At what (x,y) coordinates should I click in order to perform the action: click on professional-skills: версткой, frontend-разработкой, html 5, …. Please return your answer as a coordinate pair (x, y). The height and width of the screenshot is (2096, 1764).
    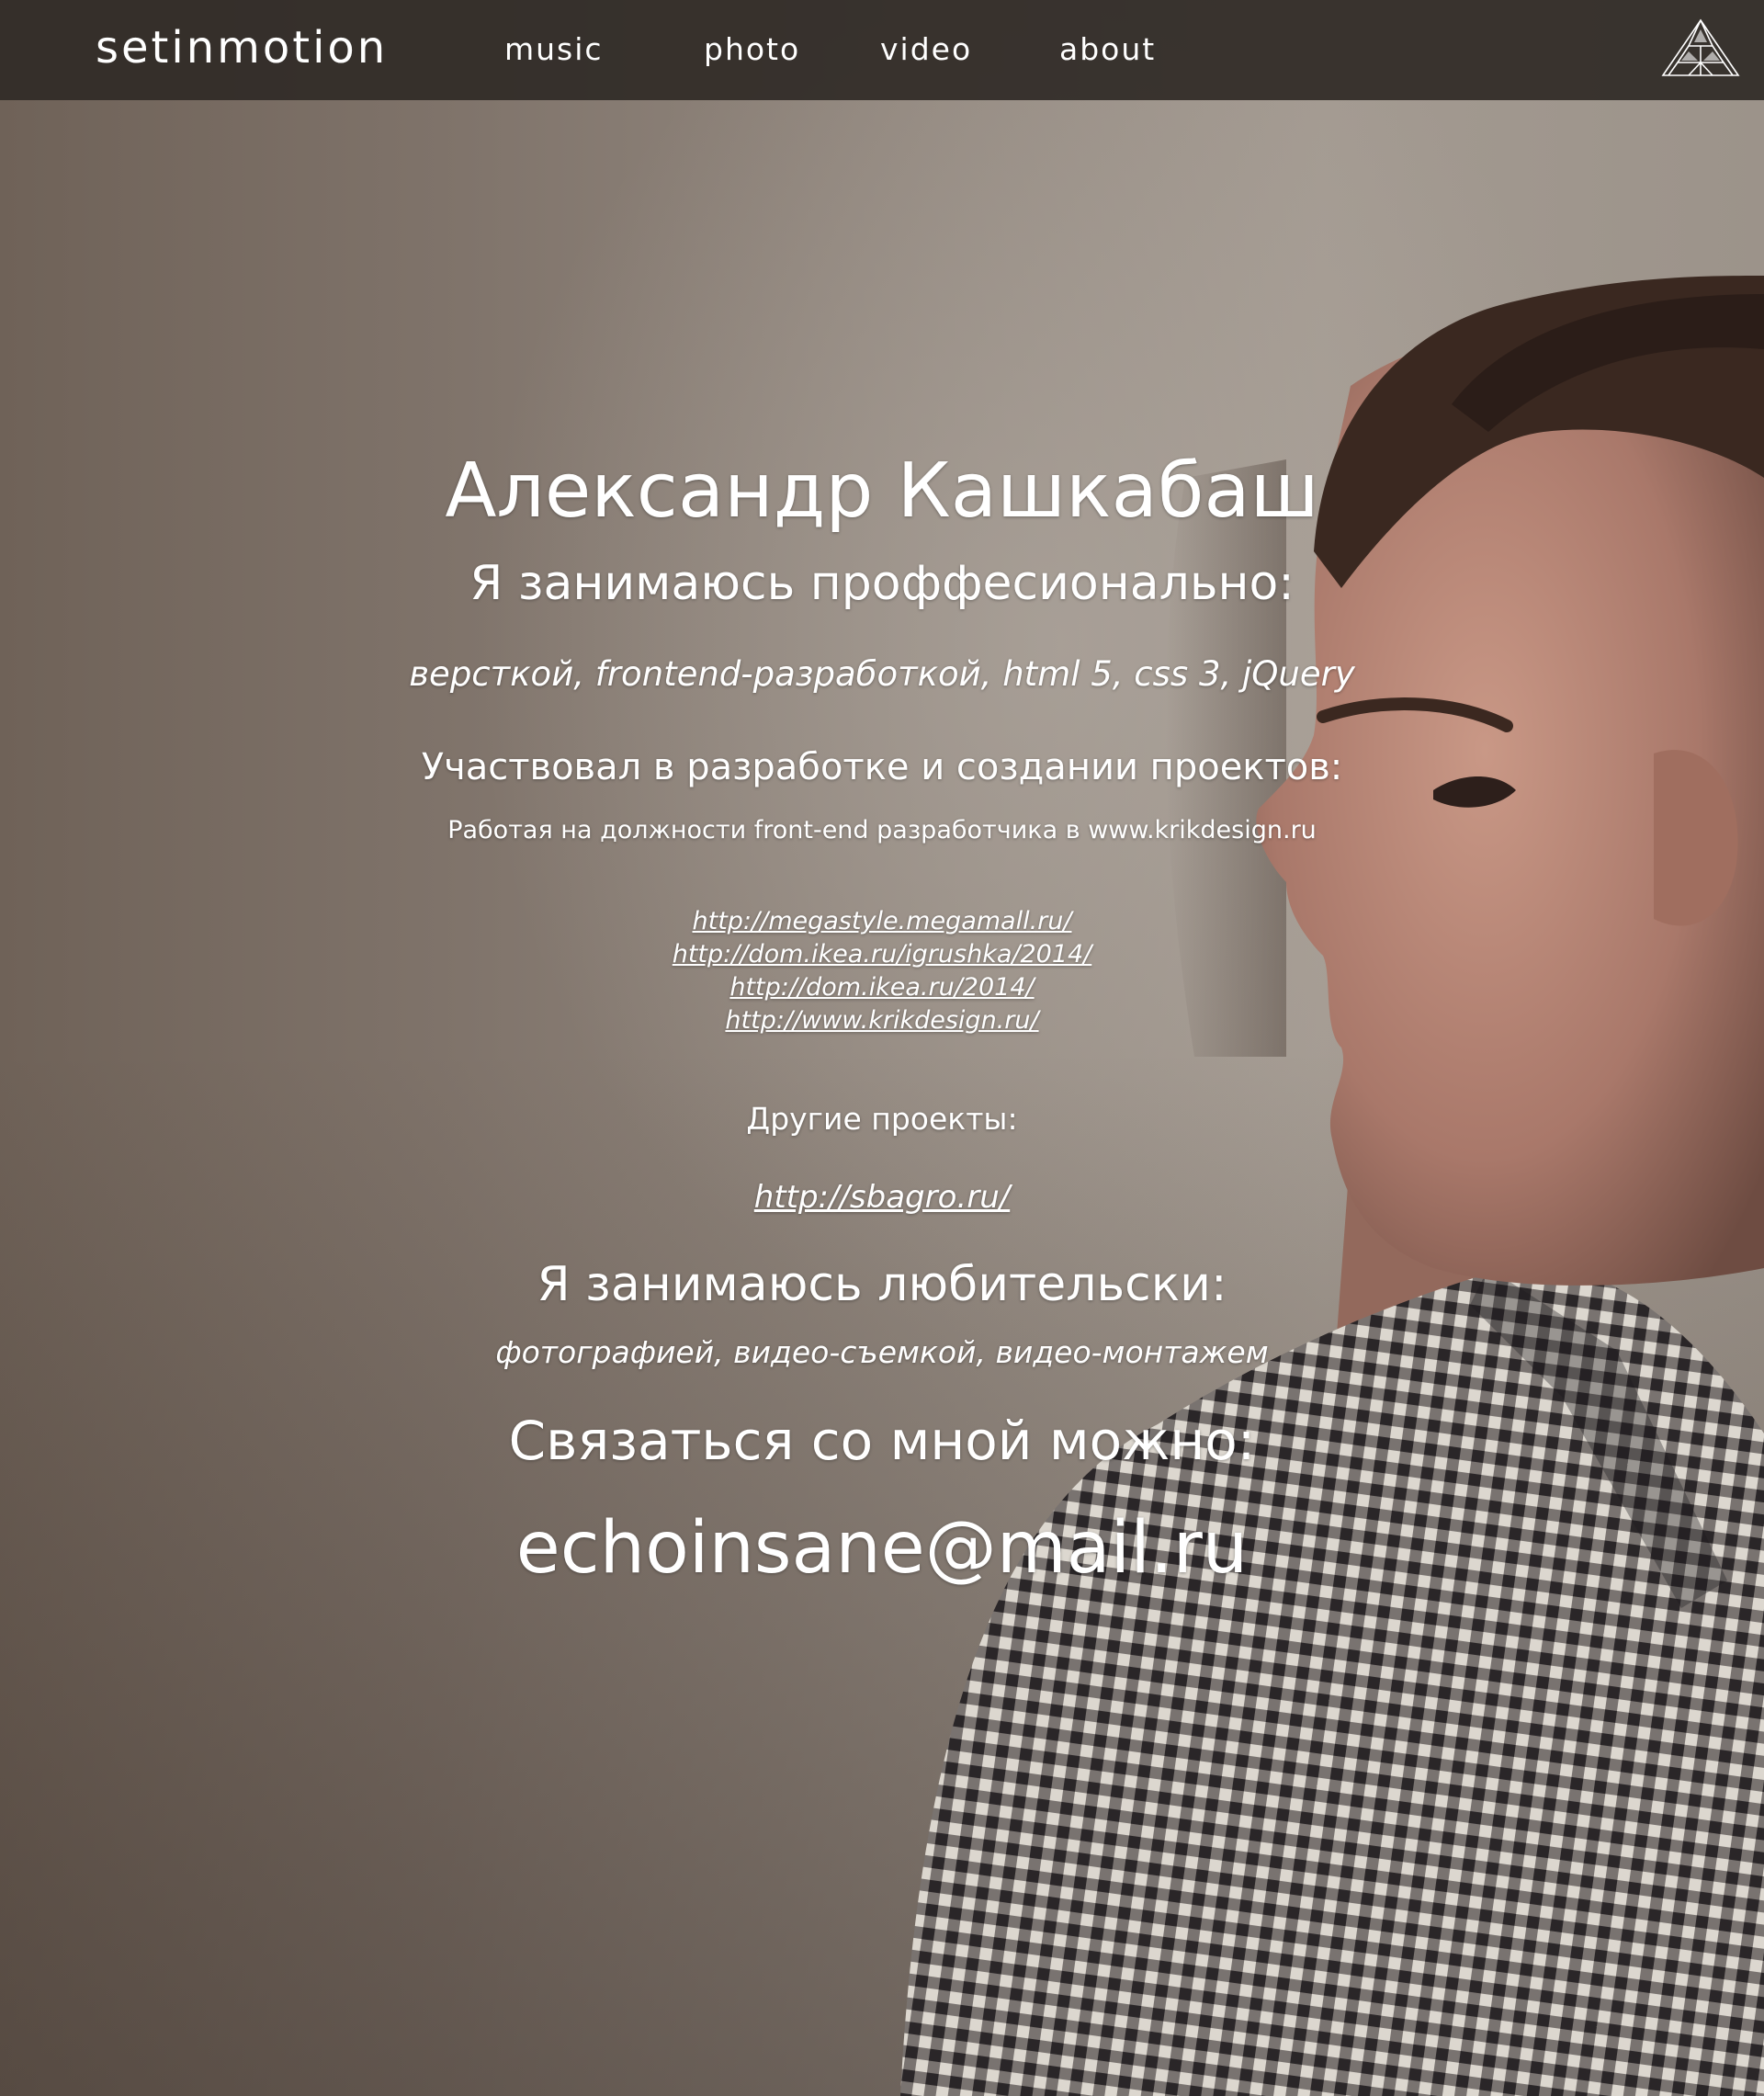
    Looking at the image, I should click on (882, 674).